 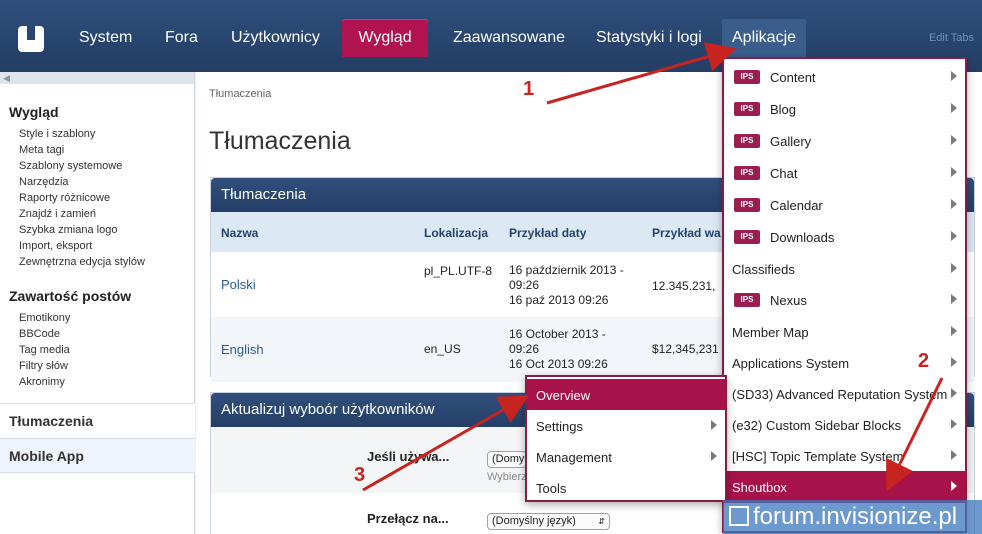 I want to click on menu-item-advanced-reputation: (SD33) Advanced Reputation System, so click(x=844, y=394).